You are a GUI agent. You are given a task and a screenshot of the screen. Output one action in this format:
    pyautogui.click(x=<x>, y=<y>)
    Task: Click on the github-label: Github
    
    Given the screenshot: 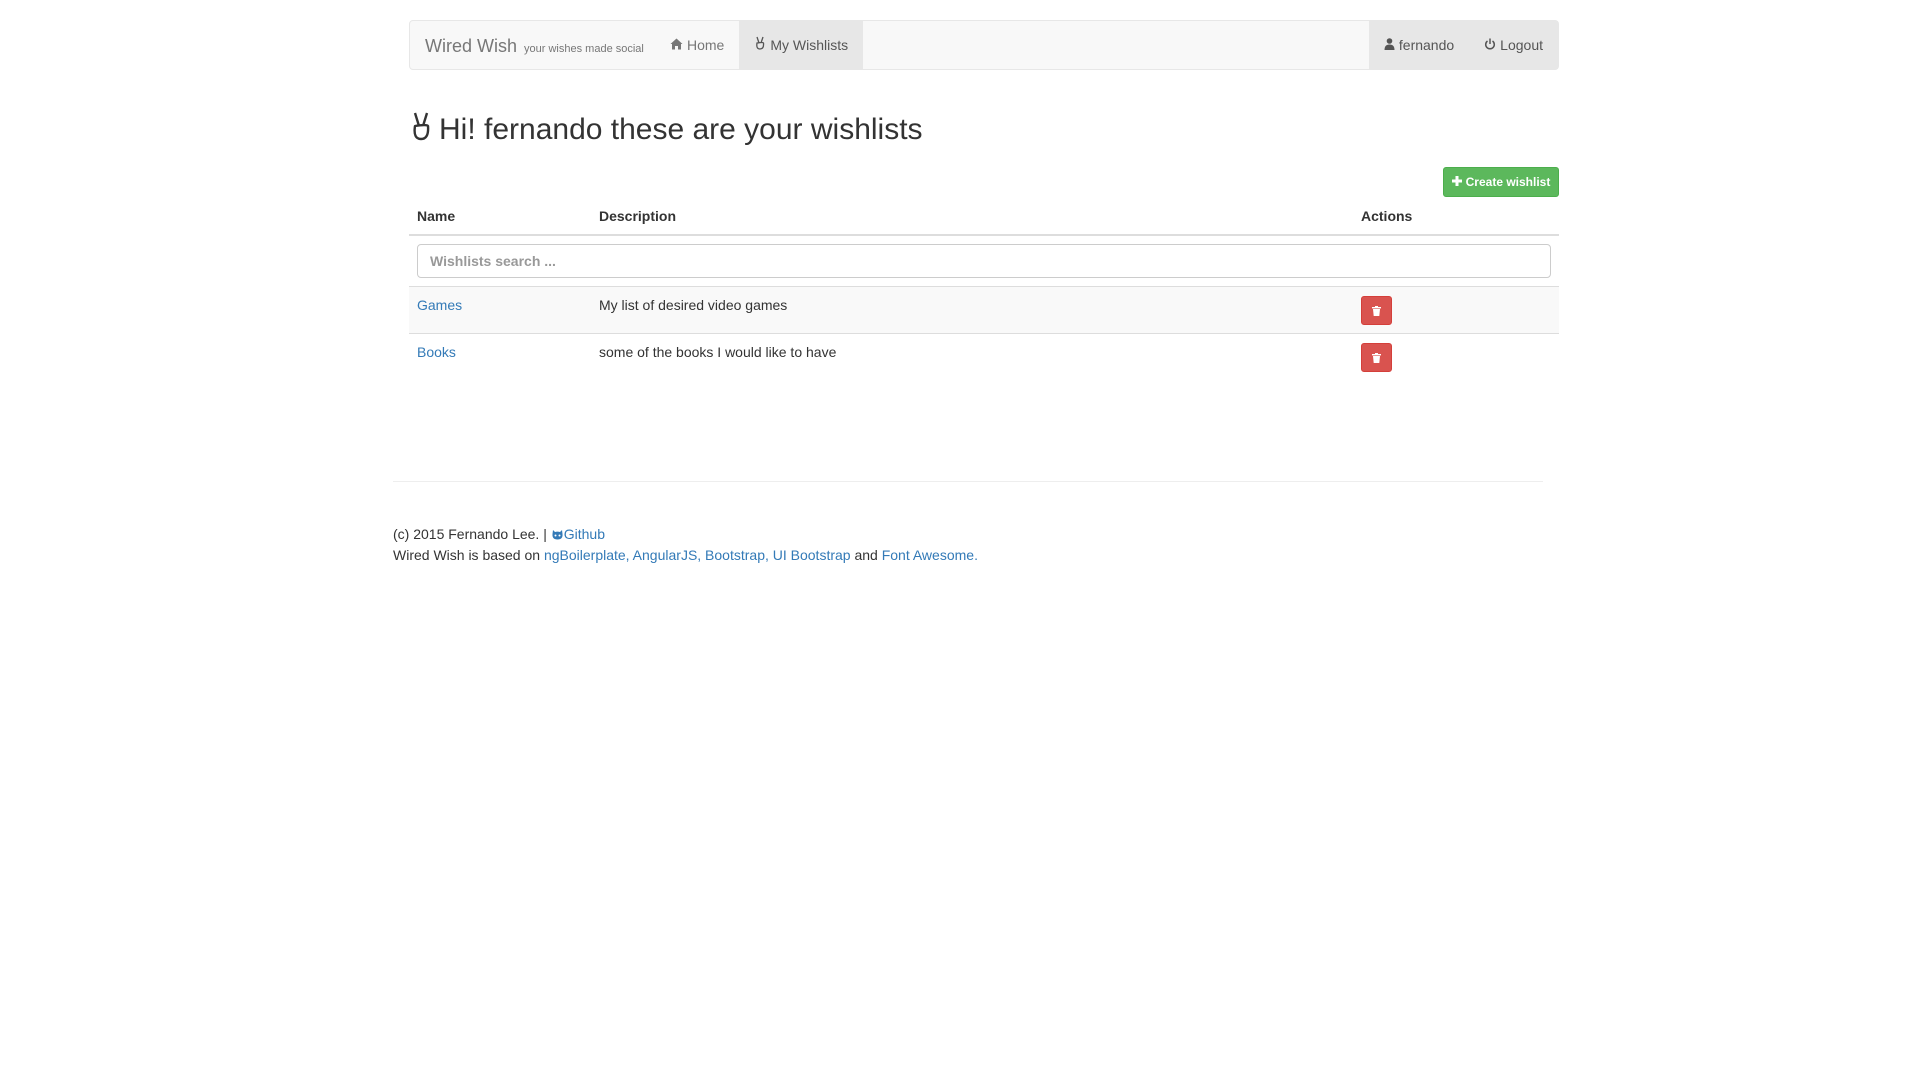 What is the action you would take?
    pyautogui.click(x=584, y=534)
    